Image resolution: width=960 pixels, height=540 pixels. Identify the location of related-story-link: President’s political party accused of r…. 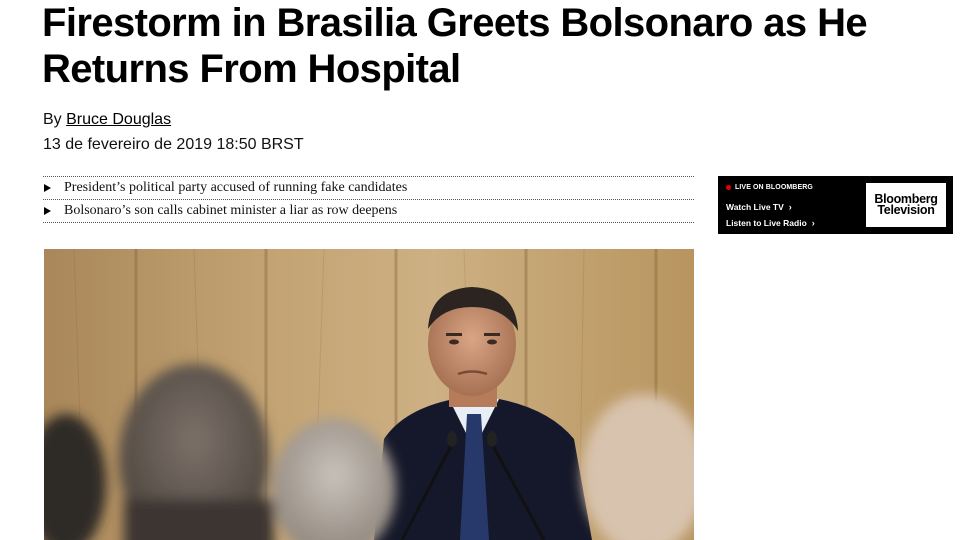
(368, 188).